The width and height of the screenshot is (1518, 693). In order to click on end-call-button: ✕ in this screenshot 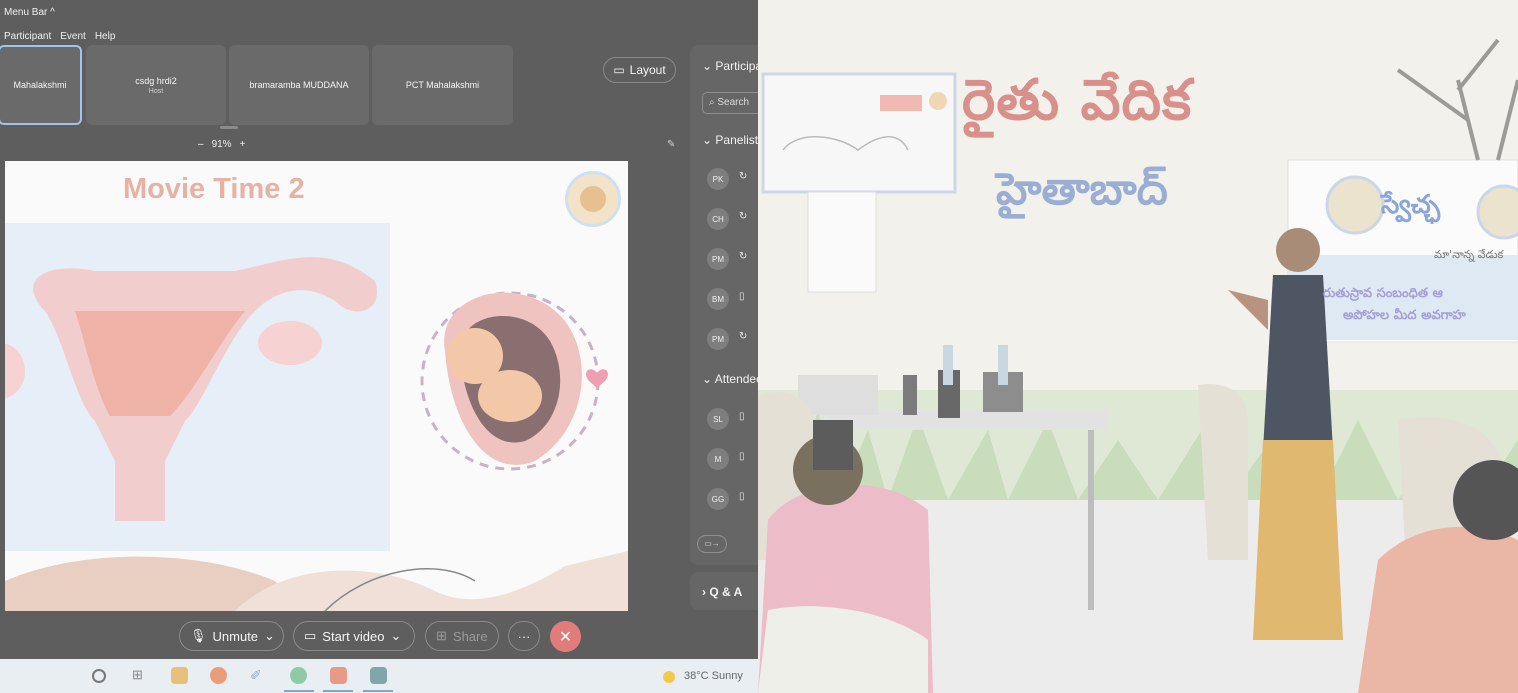, I will do `click(565, 636)`.